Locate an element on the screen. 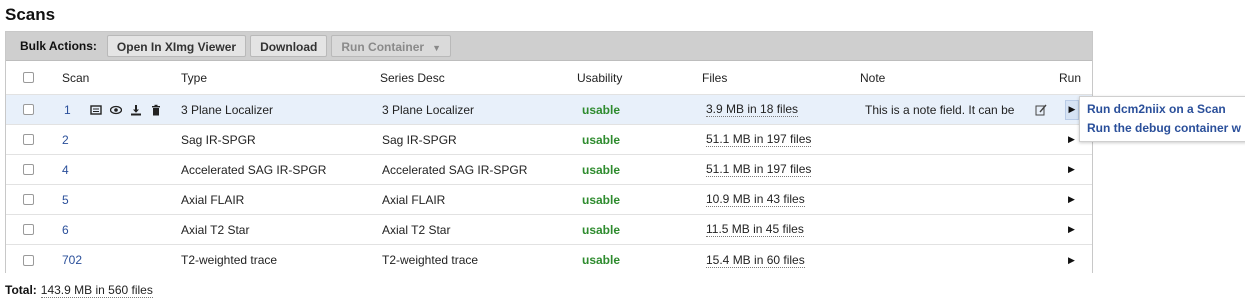  series-desc: Axial T2 Star is located at coordinates (416, 229).